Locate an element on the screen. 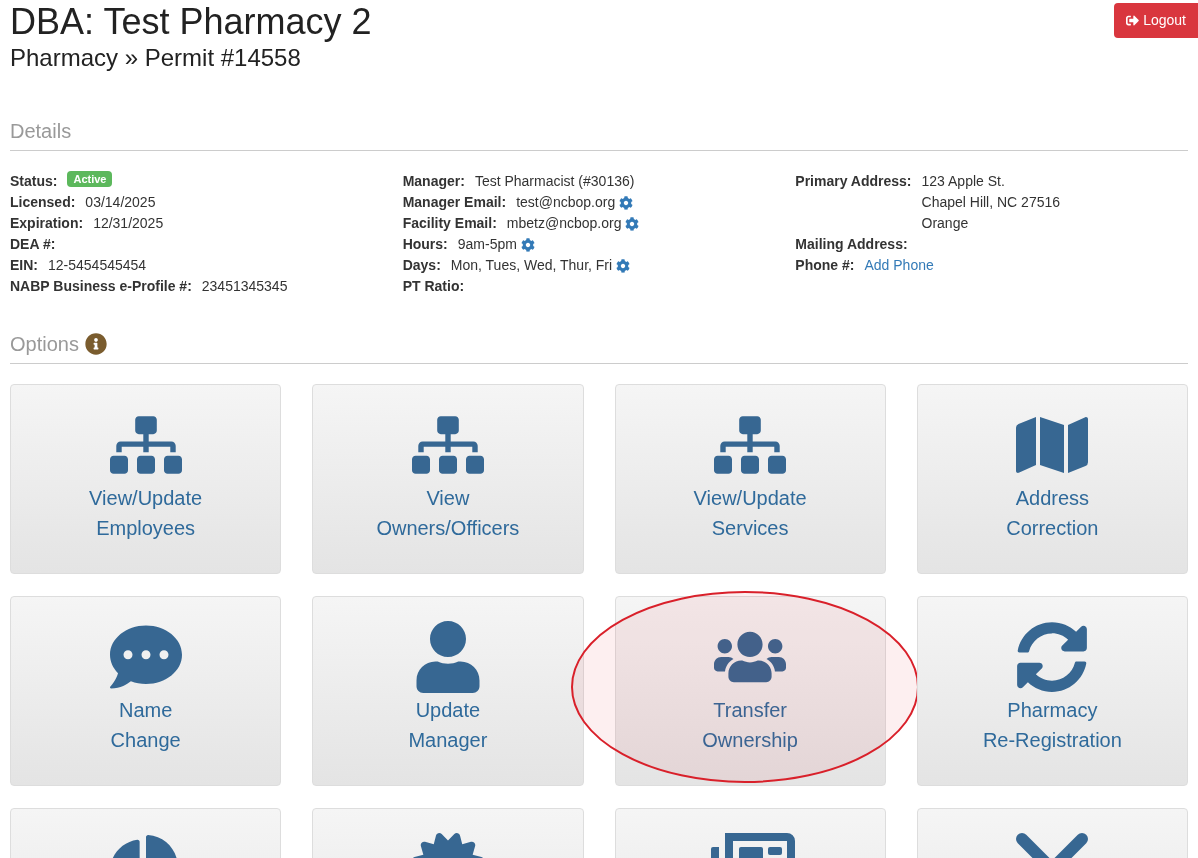 The width and height of the screenshot is (1198, 858). option-tile: Update Manager is located at coordinates (448, 691).